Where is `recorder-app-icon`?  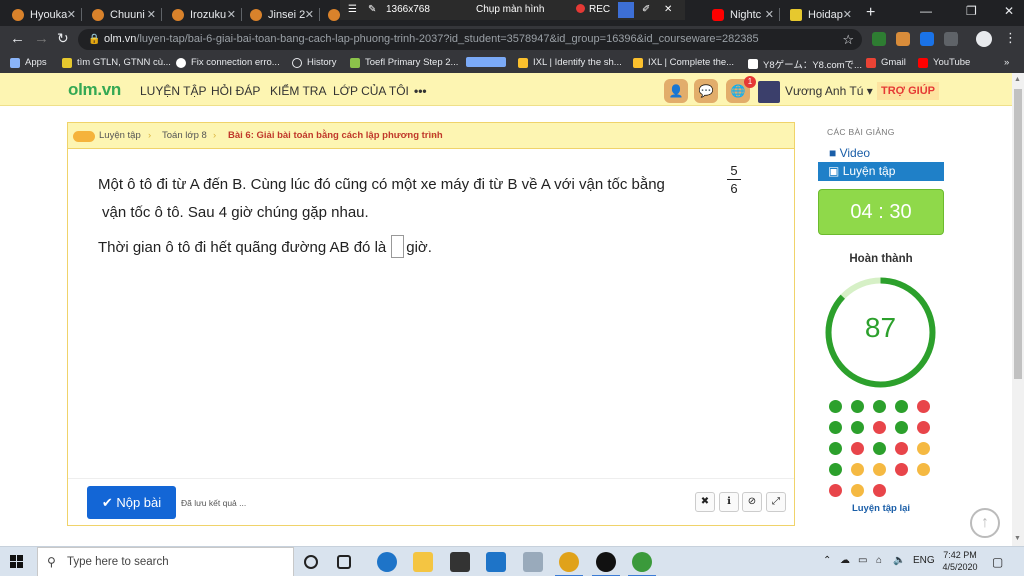
recorder-app-icon is located at coordinates (606, 564).